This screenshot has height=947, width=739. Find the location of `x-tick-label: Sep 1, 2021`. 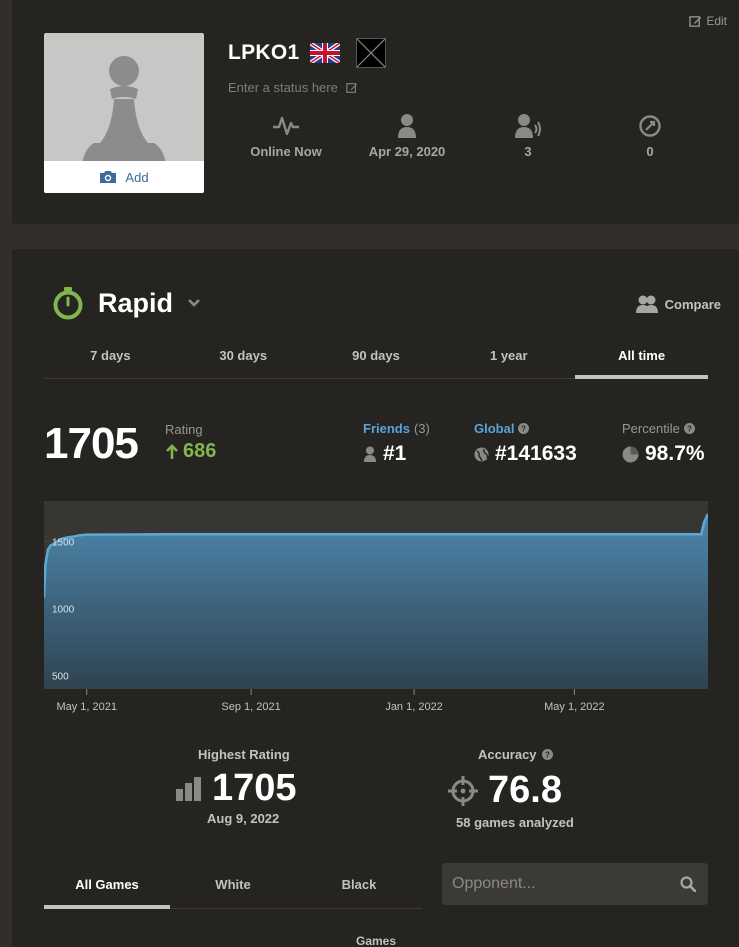

x-tick-label: Sep 1, 2021 is located at coordinates (250, 707).